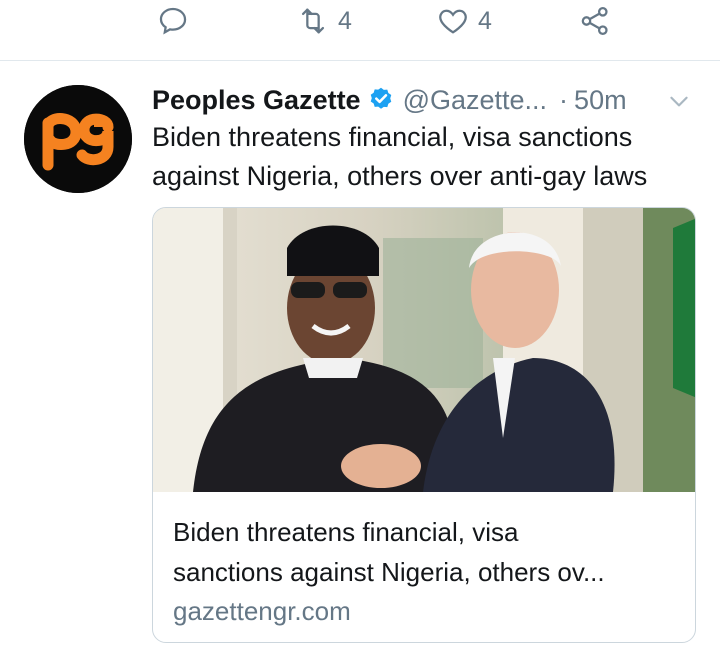 The height and width of the screenshot is (671, 720). What do you see at coordinates (453, 21) in the screenshot?
I see `heart-icon` at bounding box center [453, 21].